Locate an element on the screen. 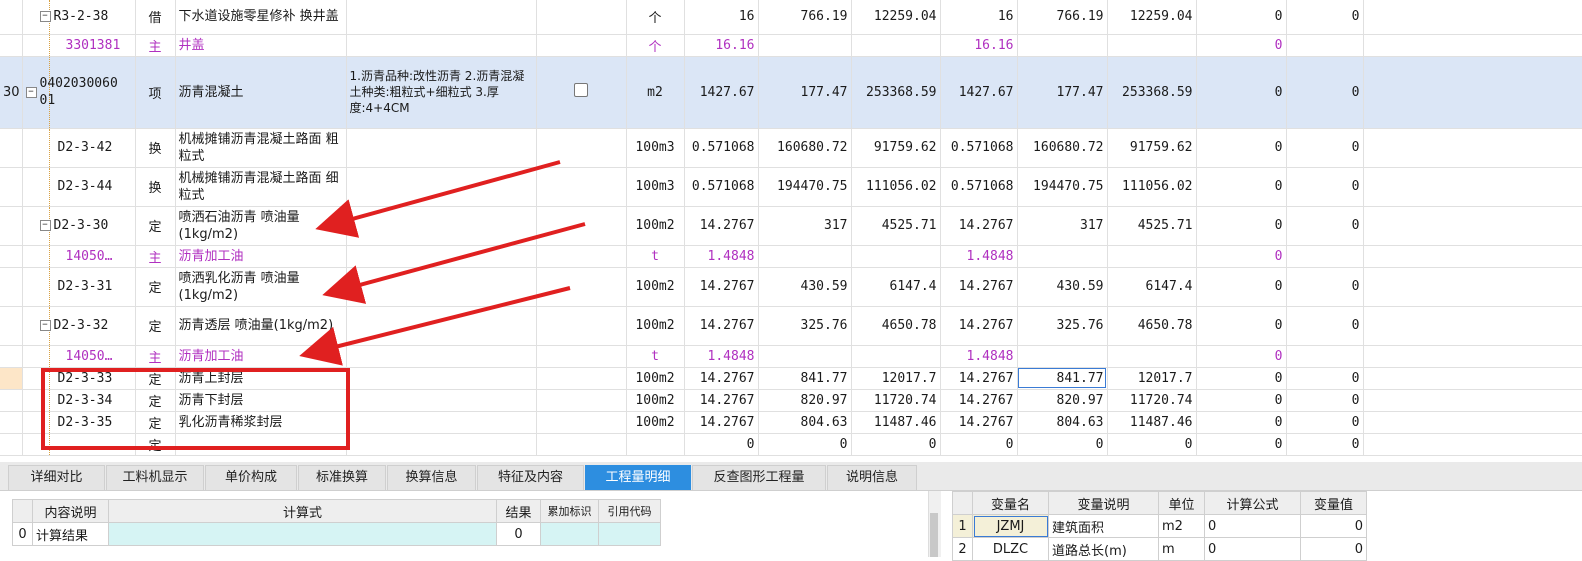 The width and height of the screenshot is (1582, 561). item-unit-price: 160680.72 is located at coordinates (805, 148).